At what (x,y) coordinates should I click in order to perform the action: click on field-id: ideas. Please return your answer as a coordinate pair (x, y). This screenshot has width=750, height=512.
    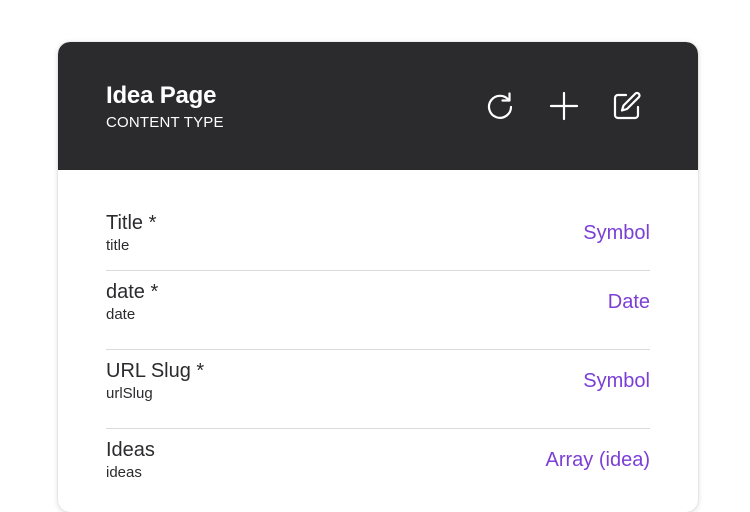
    Looking at the image, I should click on (124, 472).